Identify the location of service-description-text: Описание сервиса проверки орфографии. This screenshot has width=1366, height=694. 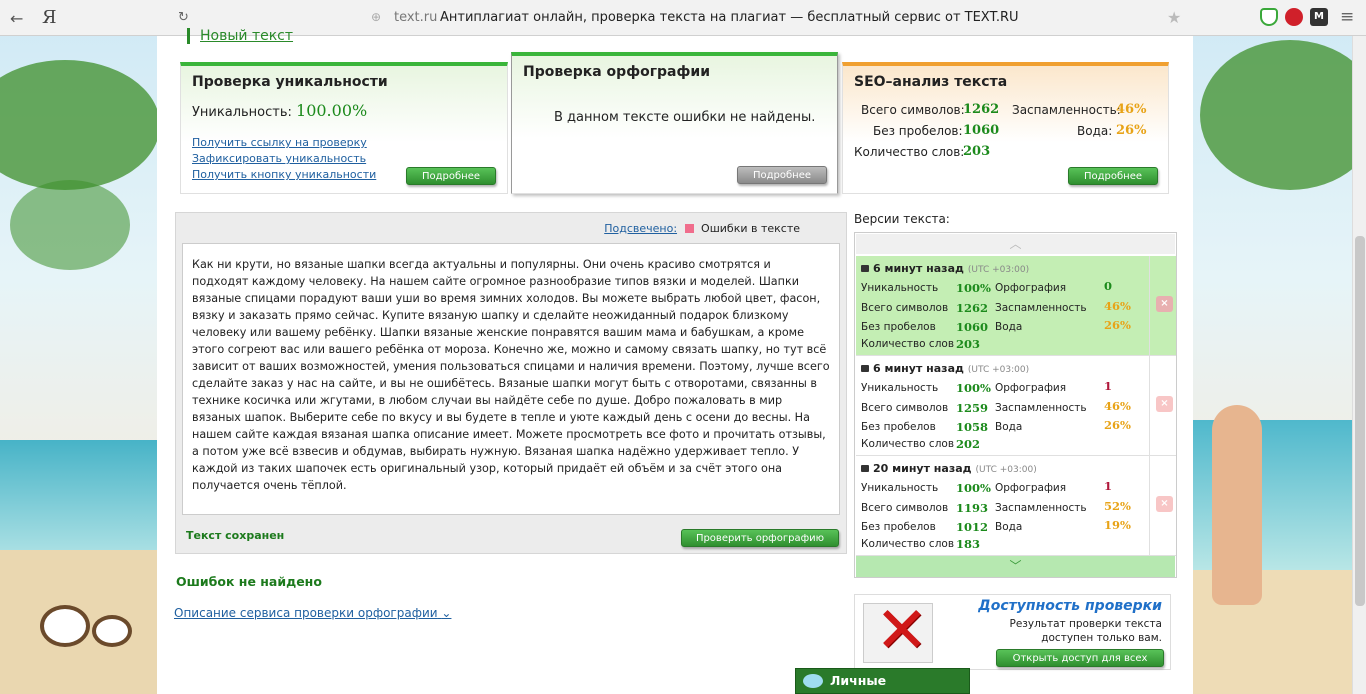
(306, 613).